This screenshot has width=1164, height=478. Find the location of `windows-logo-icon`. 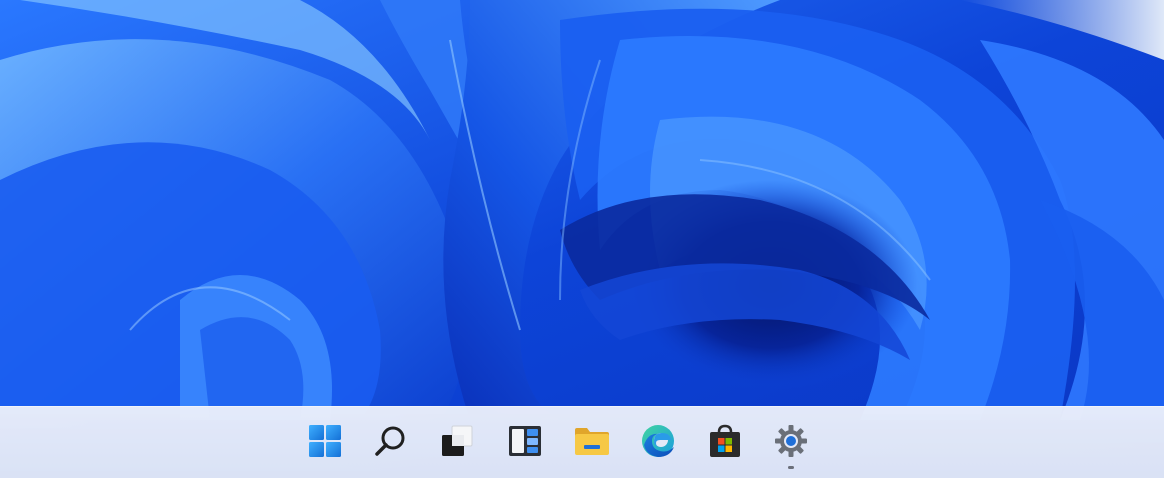

windows-logo-icon is located at coordinates (325, 441).